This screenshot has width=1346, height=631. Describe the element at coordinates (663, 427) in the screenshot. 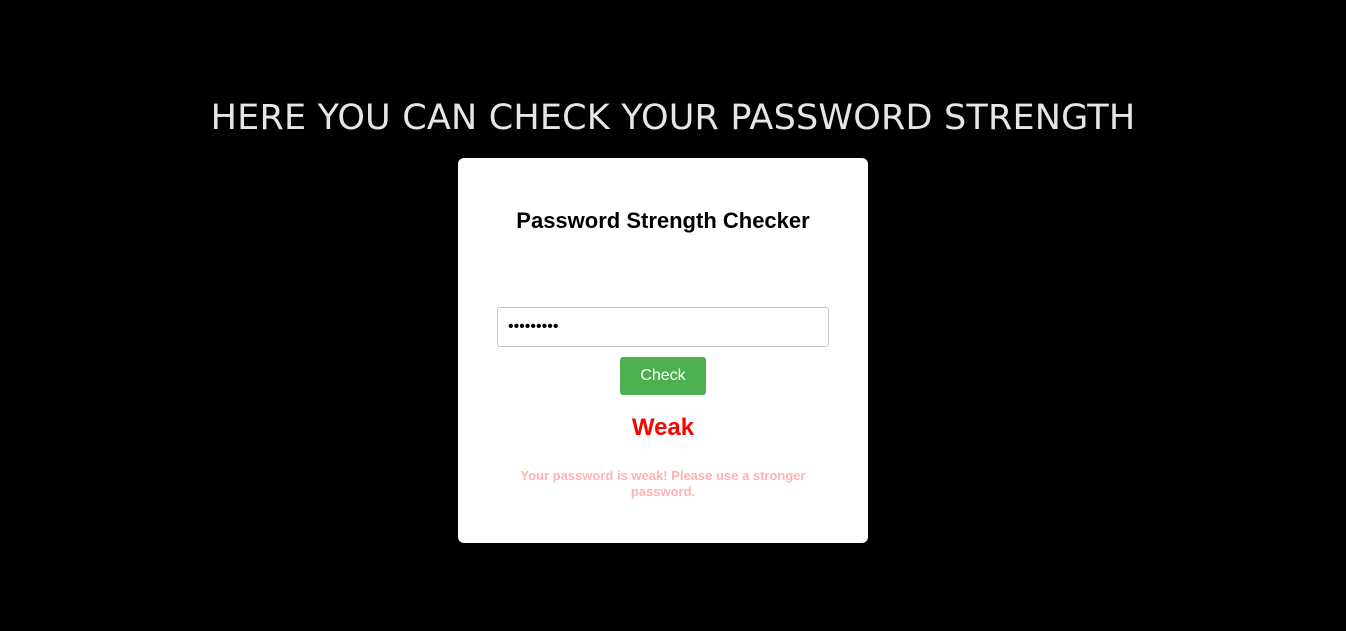

I see `strength-label: Weak` at that location.